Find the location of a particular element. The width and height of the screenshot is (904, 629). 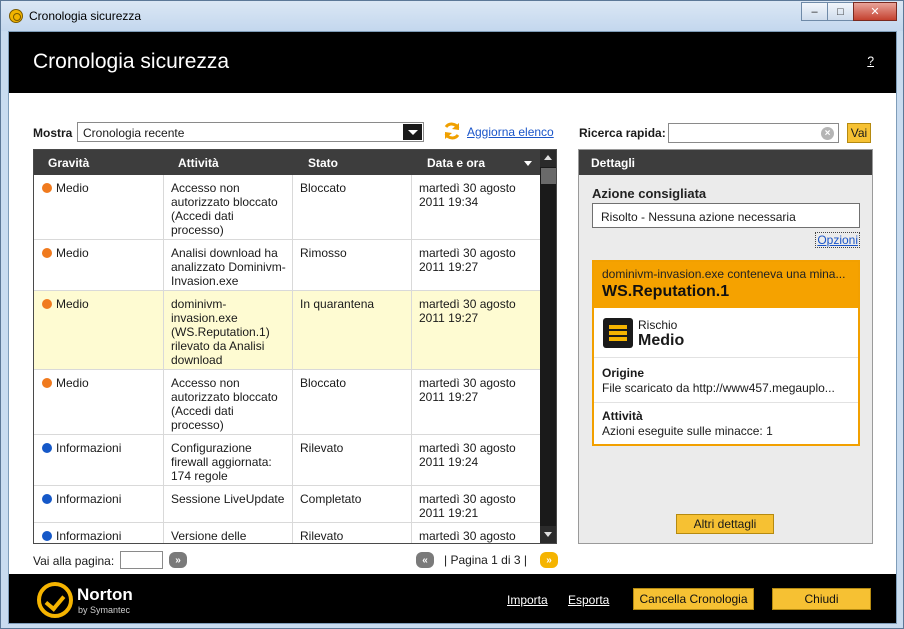

previous-page-icon: « is located at coordinates (425, 560).